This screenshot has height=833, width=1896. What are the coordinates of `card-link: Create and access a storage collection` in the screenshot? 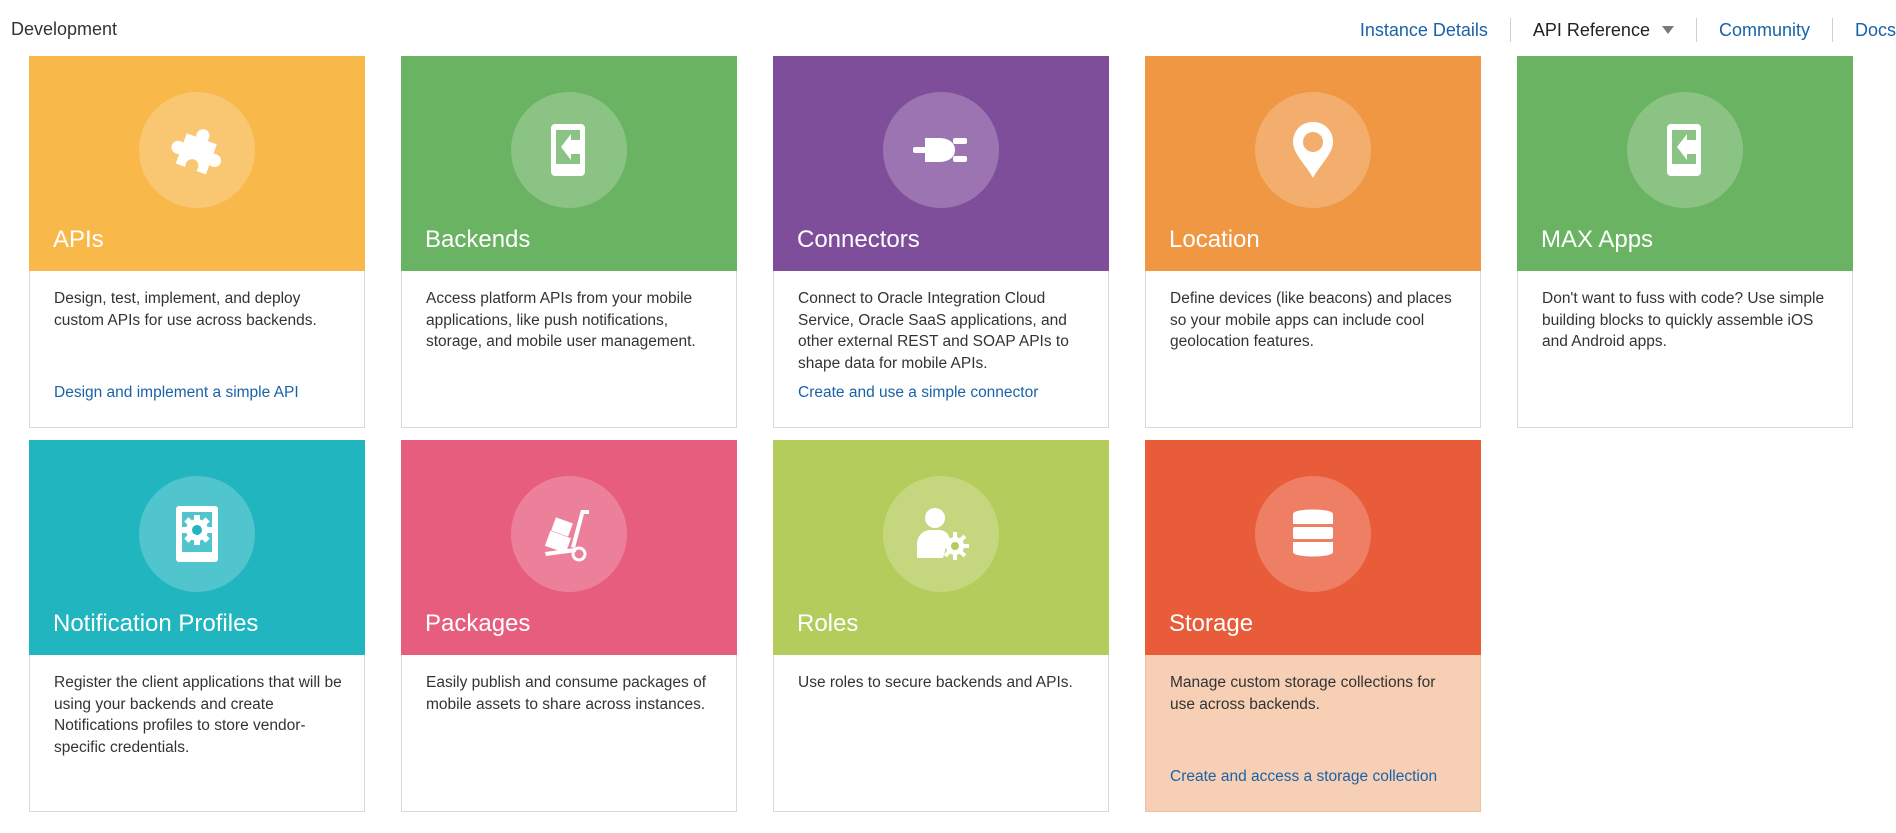 It's located at (1303, 777).